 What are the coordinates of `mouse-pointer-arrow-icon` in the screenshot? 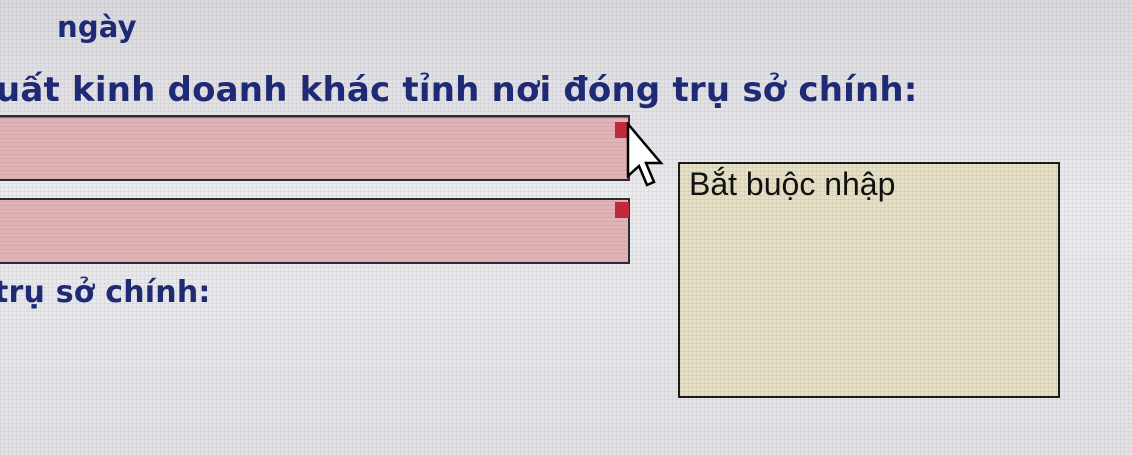 It's located at (645, 154).